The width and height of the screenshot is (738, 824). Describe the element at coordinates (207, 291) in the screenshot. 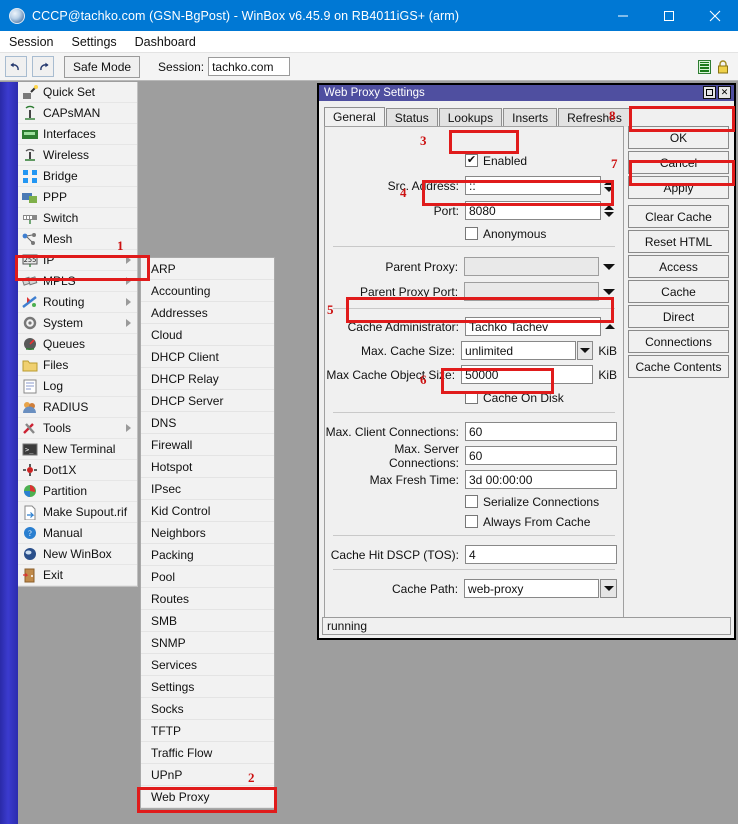

I see `submenu-item-accounting: Accounting` at that location.